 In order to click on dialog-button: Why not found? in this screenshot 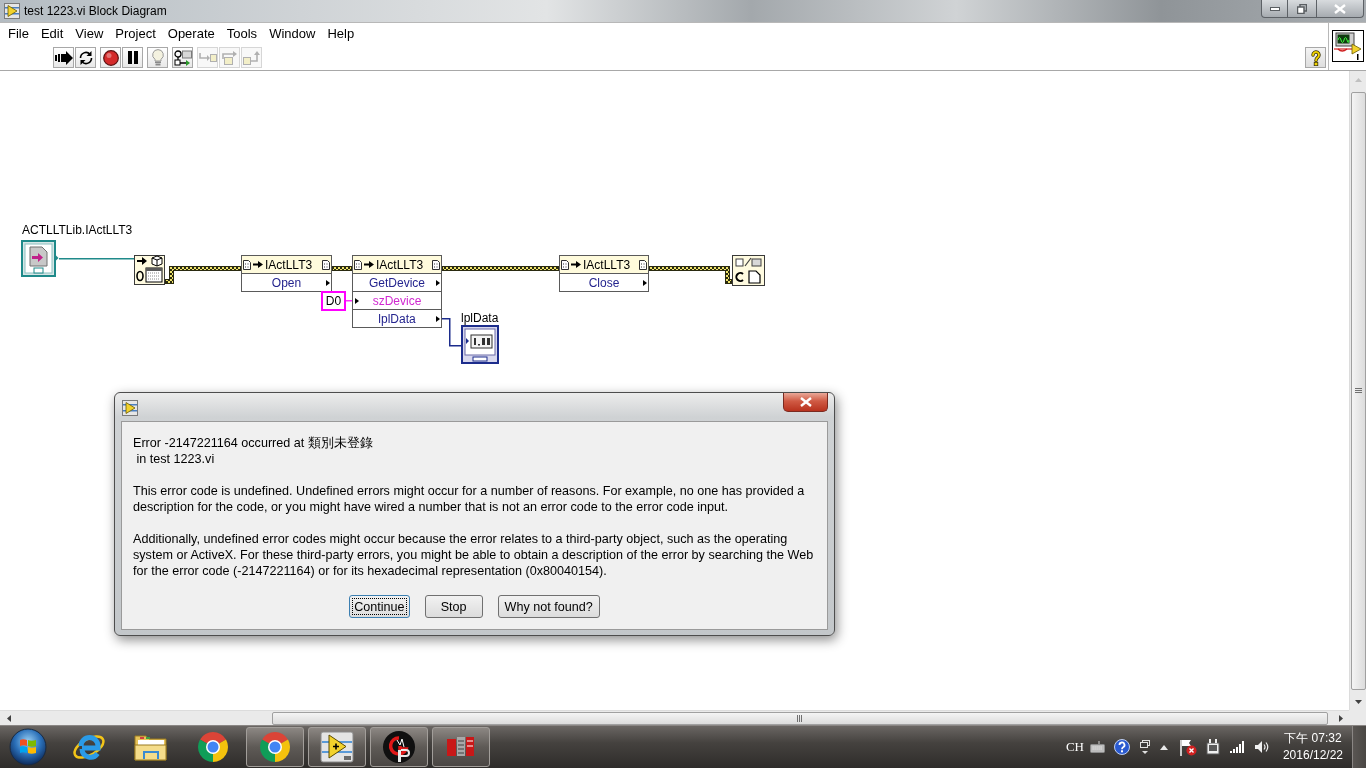, I will do `click(548, 606)`.